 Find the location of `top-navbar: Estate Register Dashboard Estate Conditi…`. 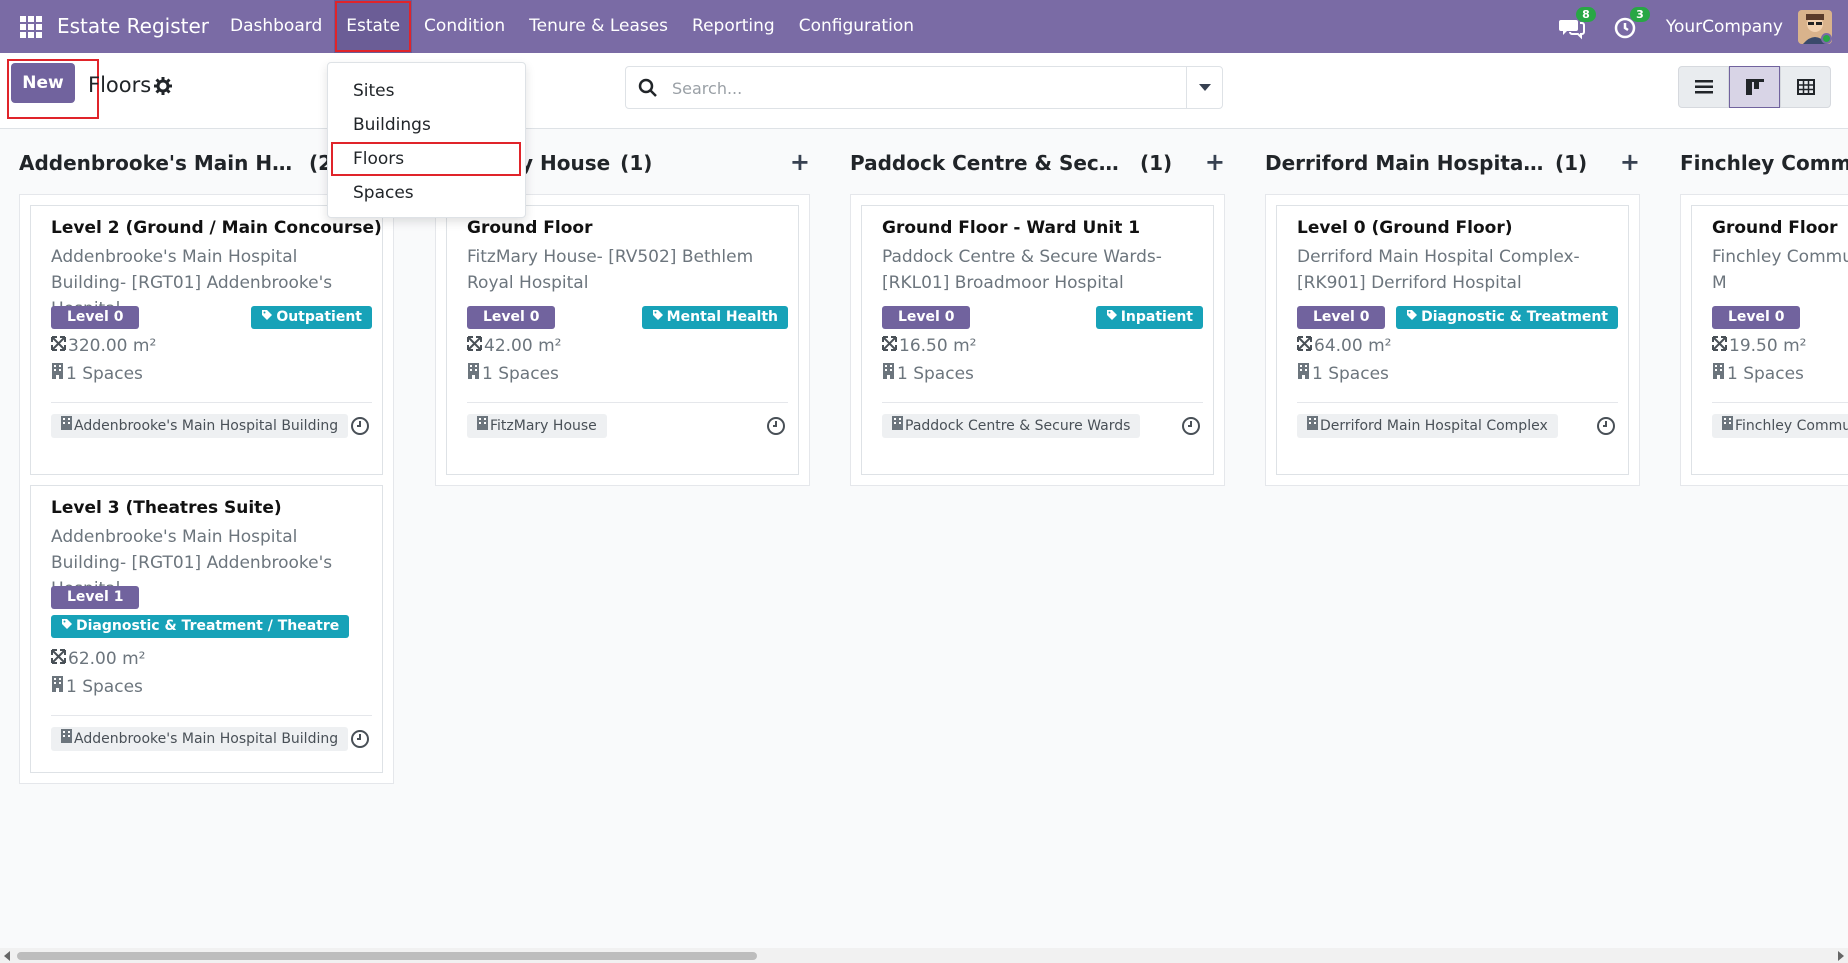

top-navbar: Estate Register Dashboard Estate Conditi… is located at coordinates (924, 26).